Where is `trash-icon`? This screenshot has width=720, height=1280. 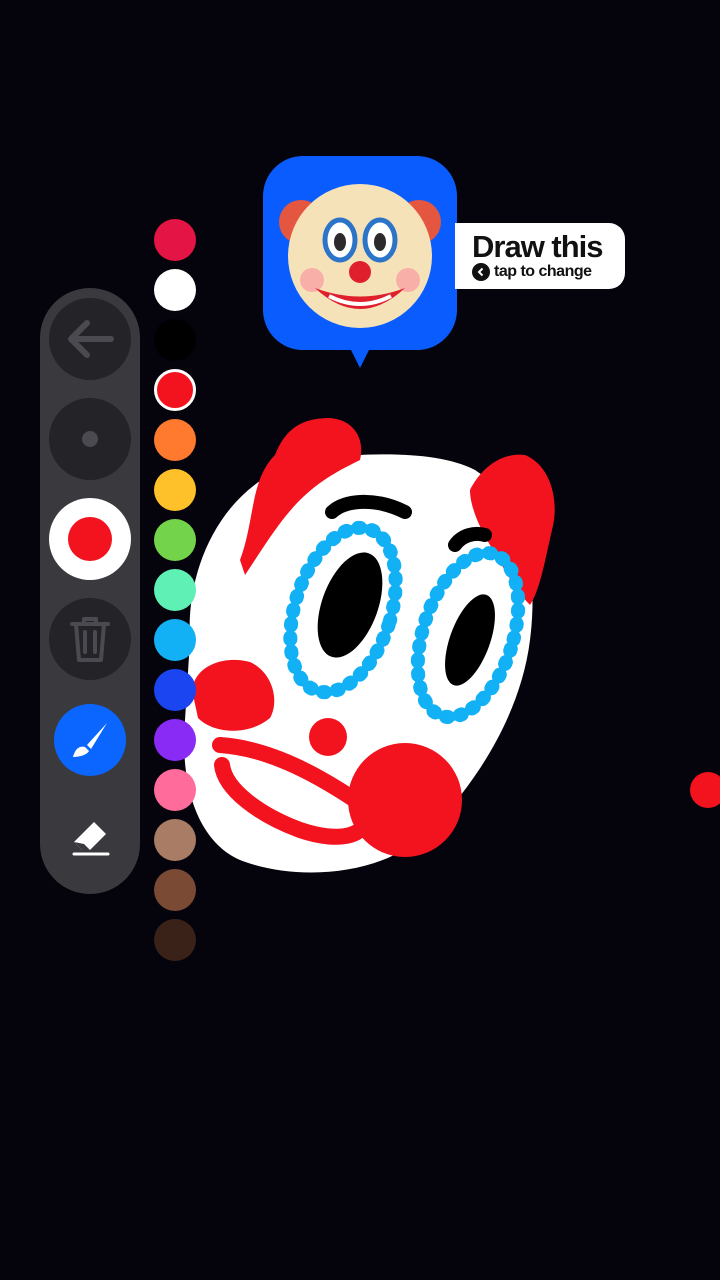
trash-icon is located at coordinates (90, 639).